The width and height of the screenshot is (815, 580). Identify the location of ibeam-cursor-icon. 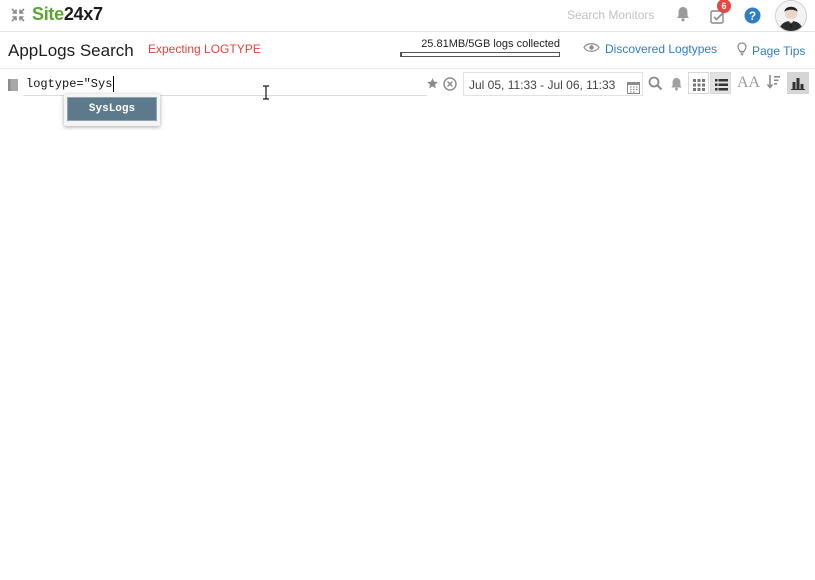
(266, 95).